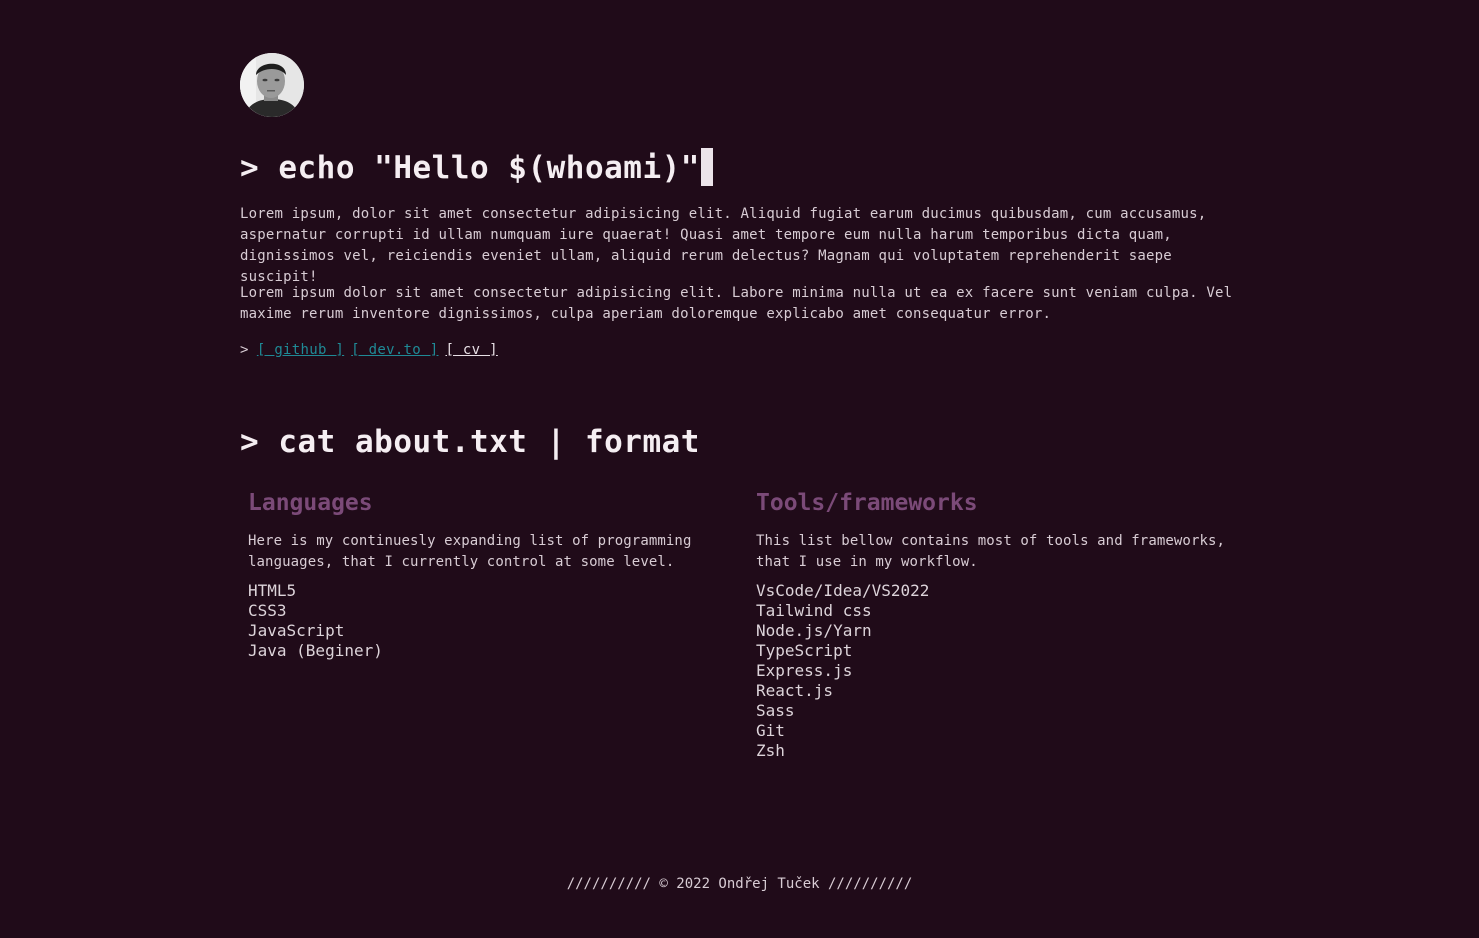 The height and width of the screenshot is (938, 1479). Describe the element at coordinates (296, 630) in the screenshot. I see `list-item: JavaScript` at that location.